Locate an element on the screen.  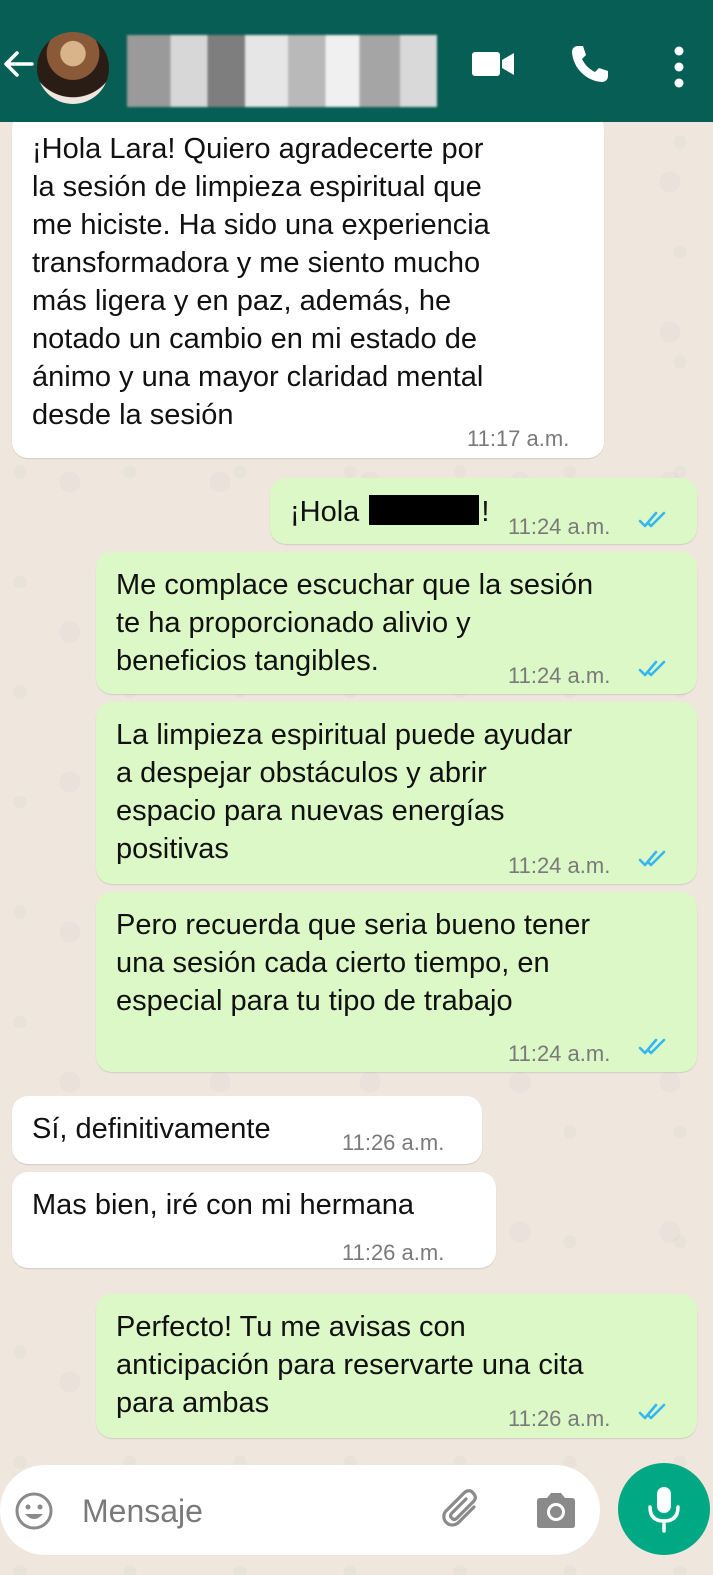
voice-call-icon is located at coordinates (590, 64).